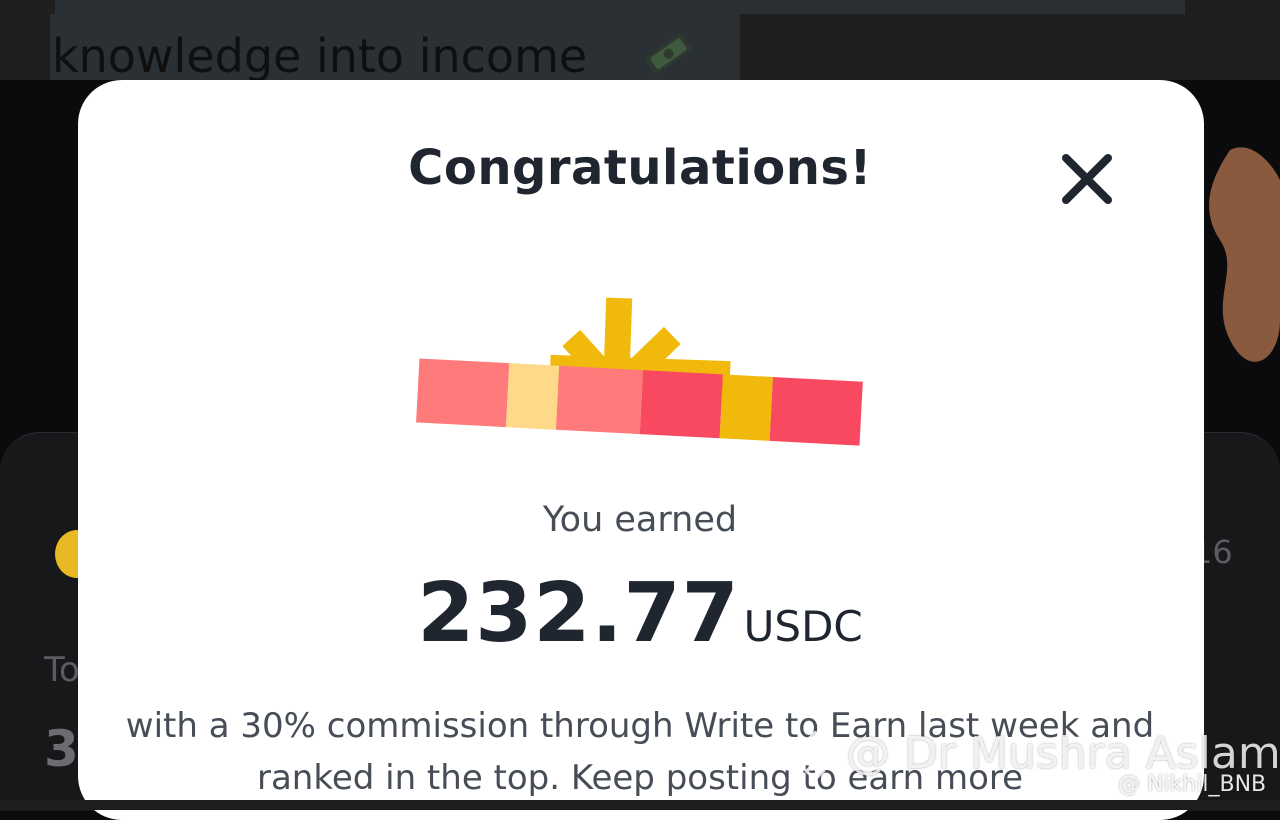  What do you see at coordinates (620, 7) in the screenshot?
I see `top-banner-strip` at bounding box center [620, 7].